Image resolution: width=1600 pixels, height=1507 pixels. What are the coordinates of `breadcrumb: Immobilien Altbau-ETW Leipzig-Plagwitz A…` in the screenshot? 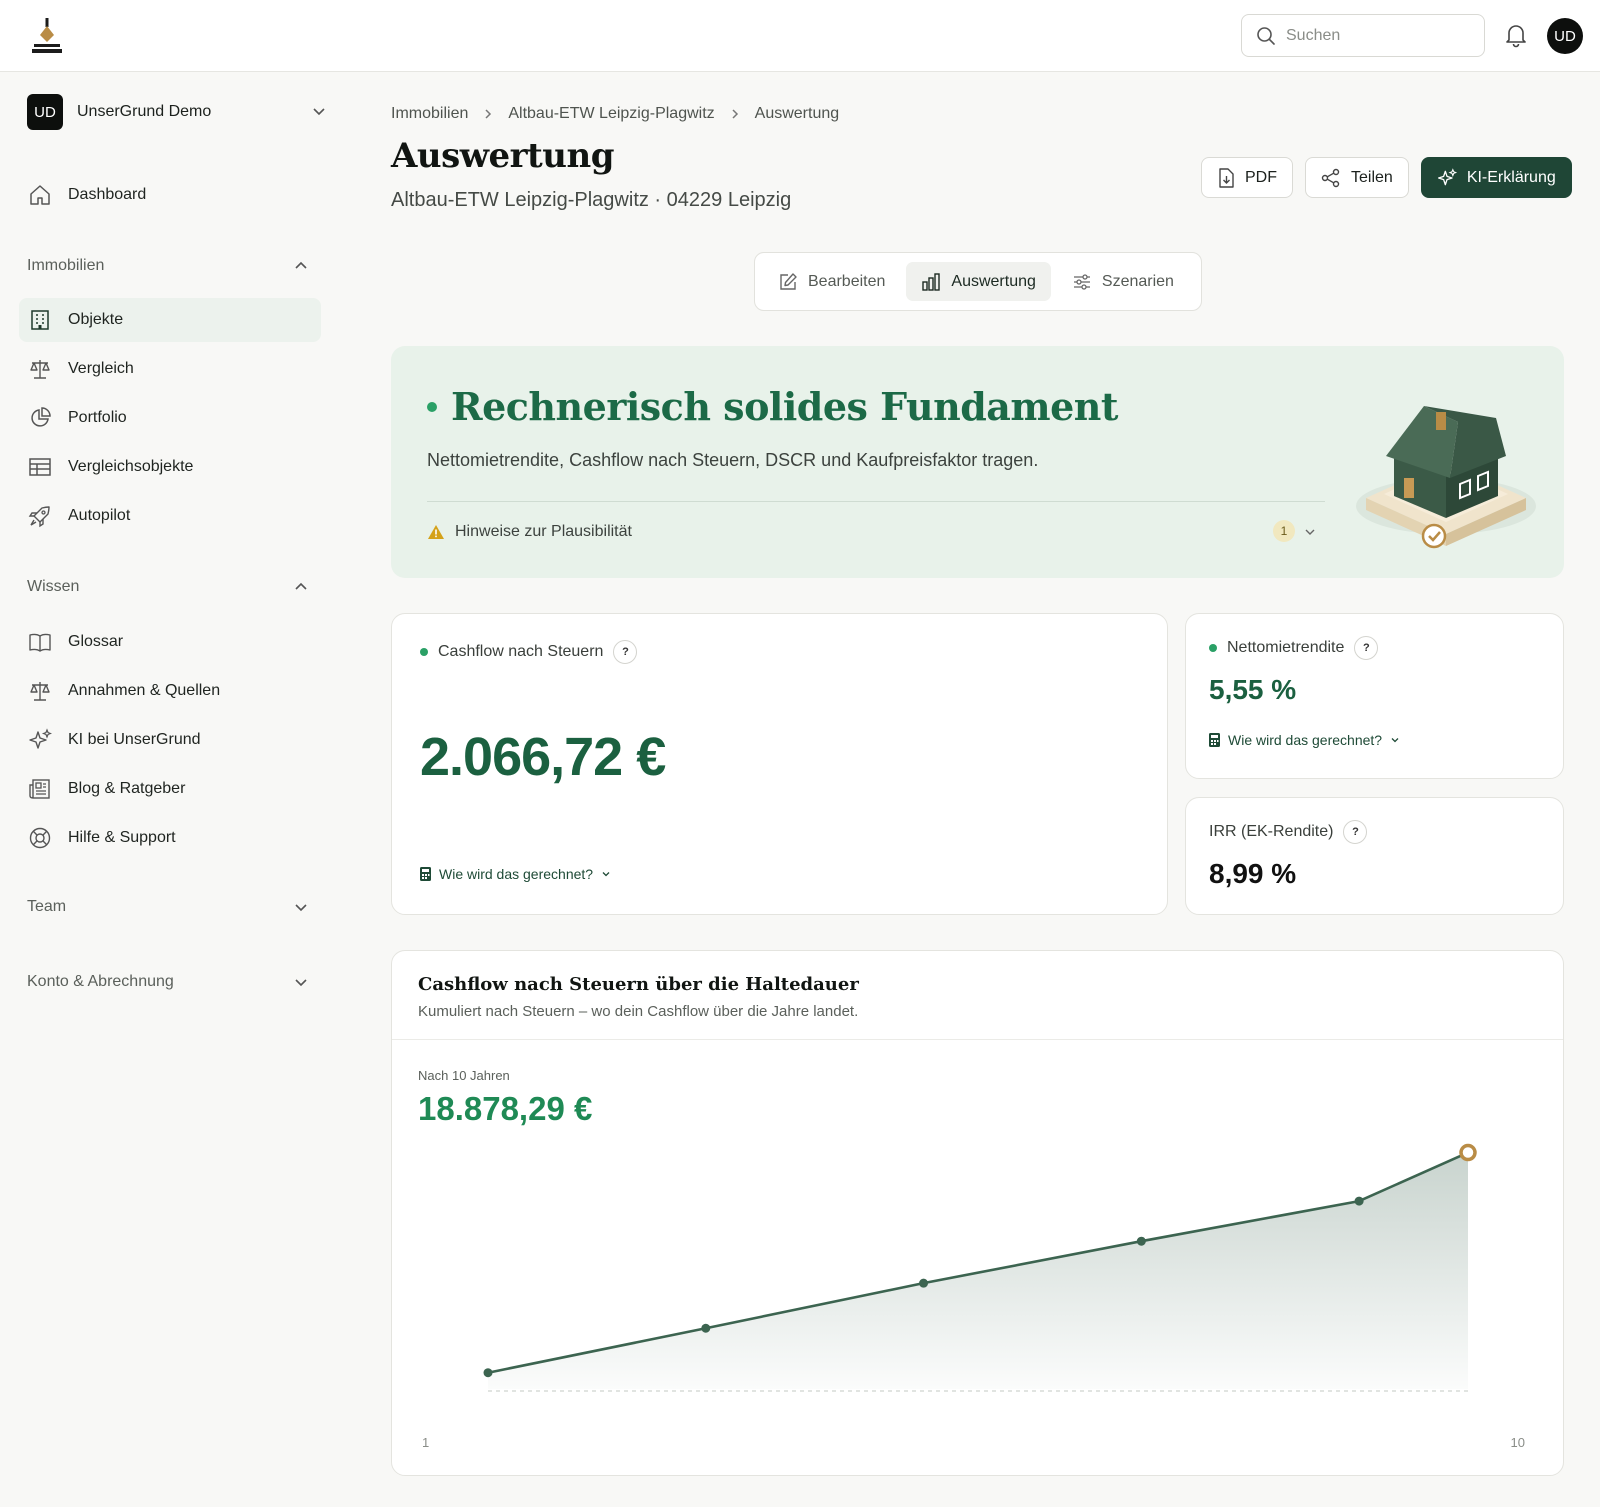 It's located at (615, 114).